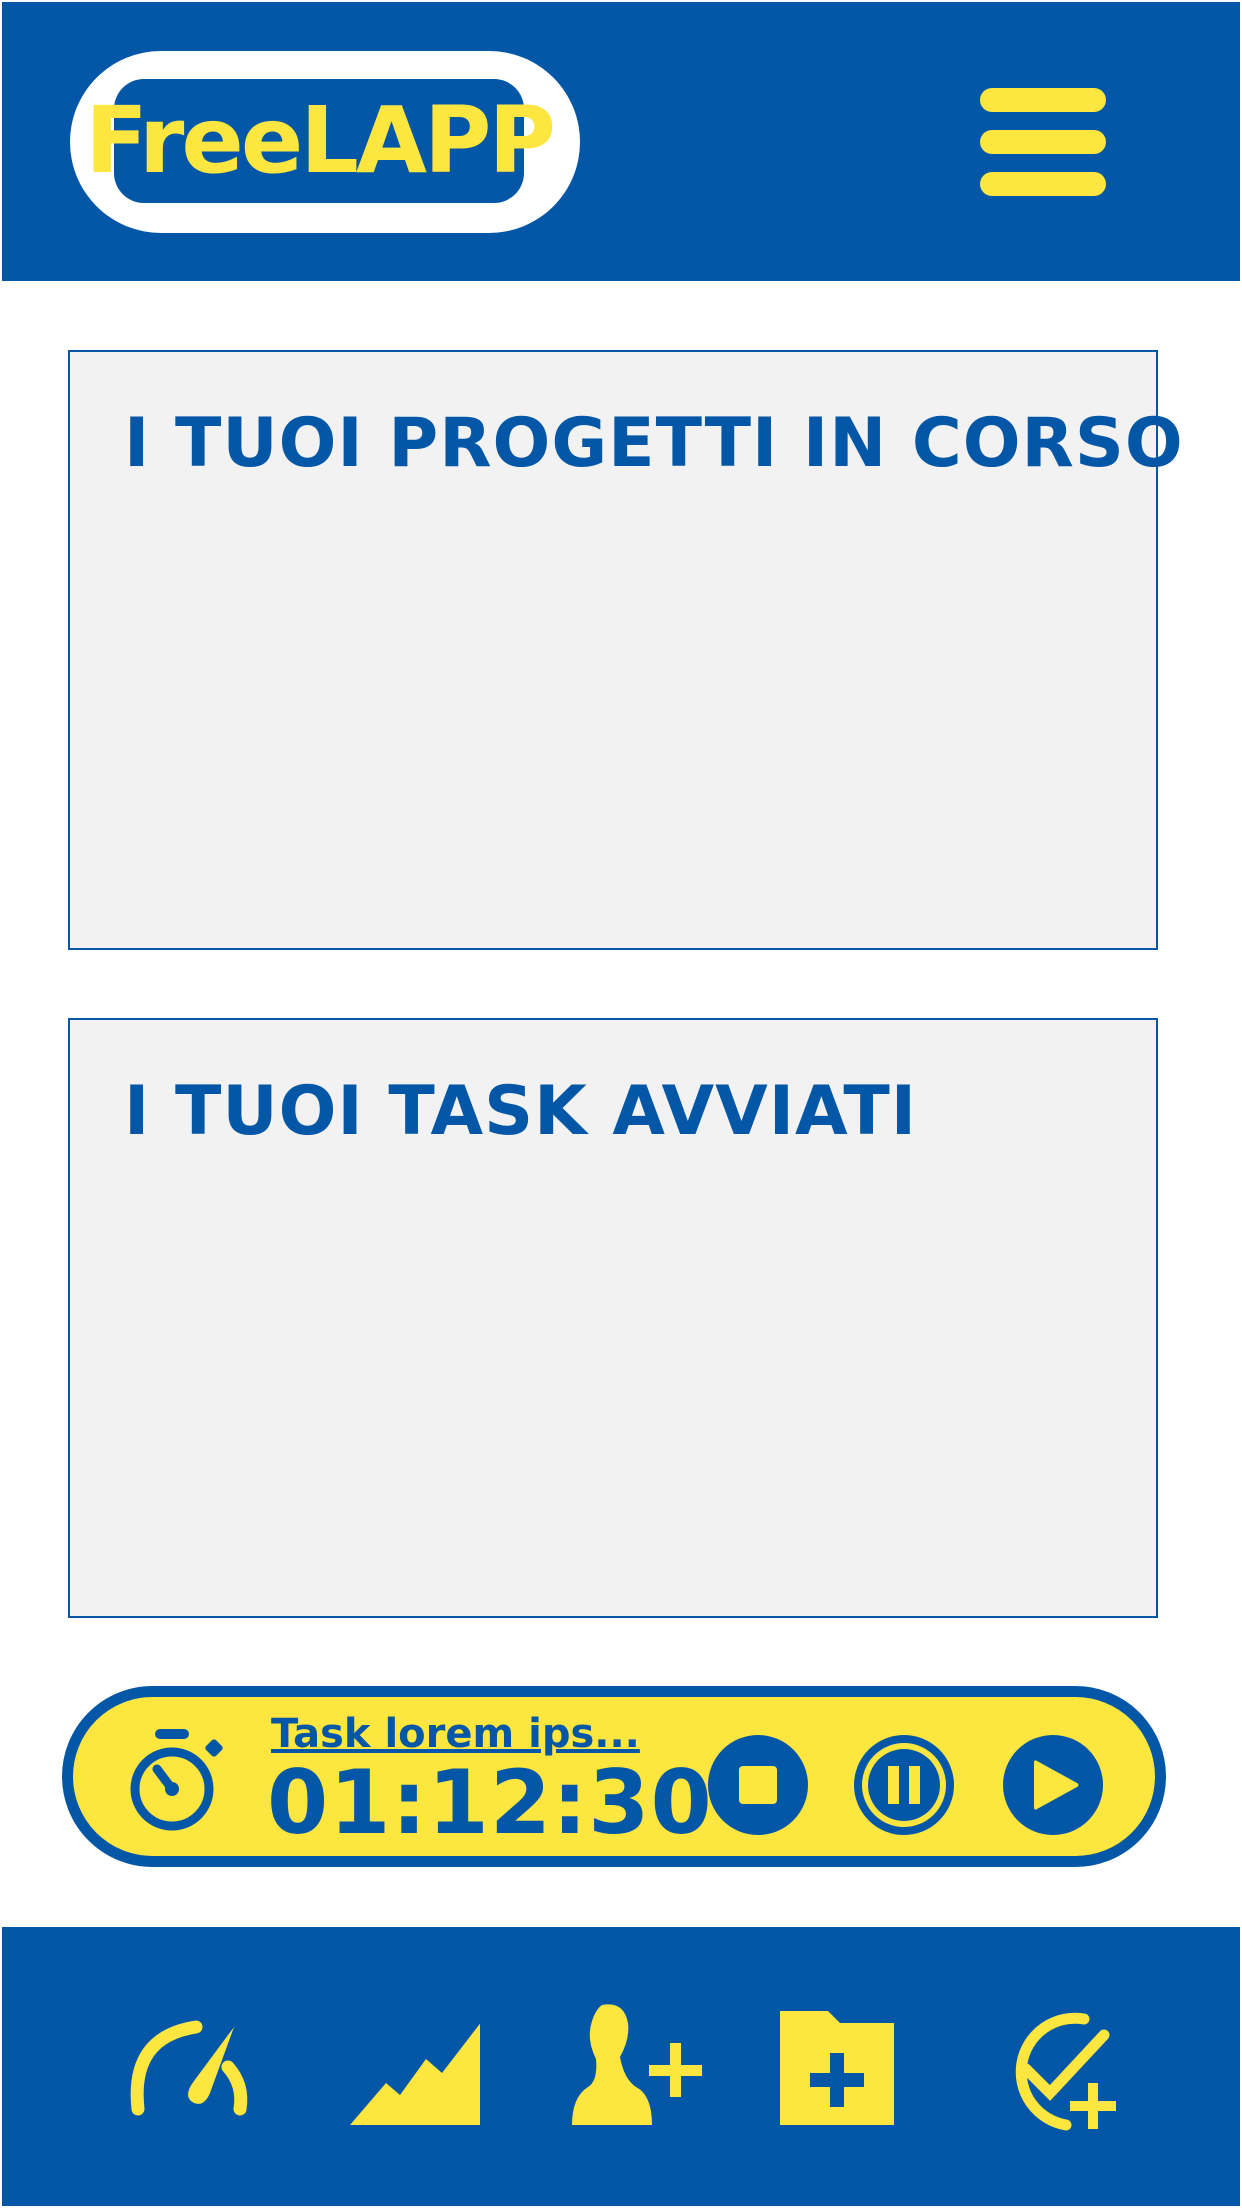  I want to click on stopwatch-icon, so click(176, 1780).